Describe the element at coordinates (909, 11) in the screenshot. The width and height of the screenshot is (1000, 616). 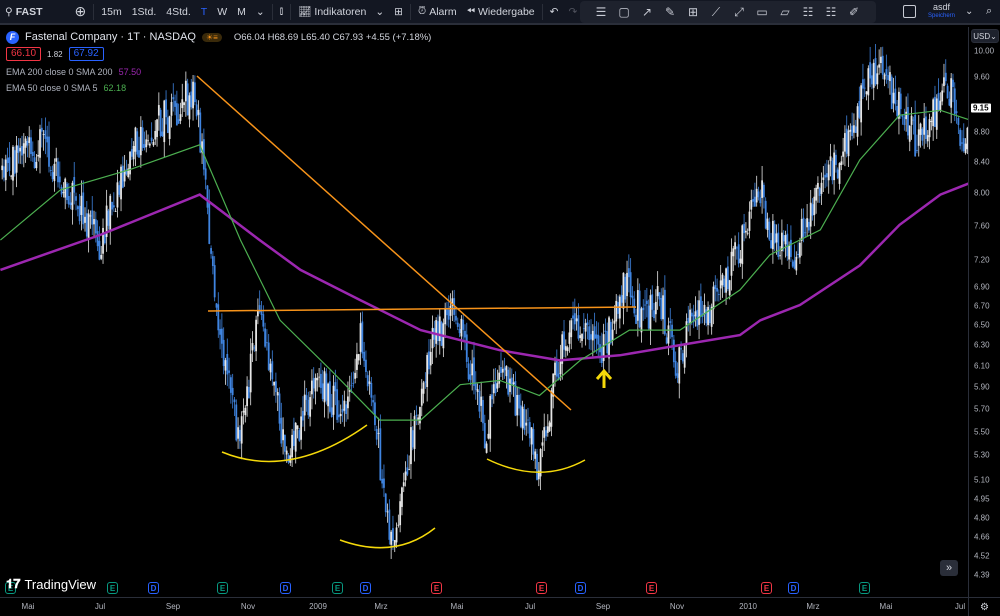
I see `fullscreen-checkbox-icon` at that location.